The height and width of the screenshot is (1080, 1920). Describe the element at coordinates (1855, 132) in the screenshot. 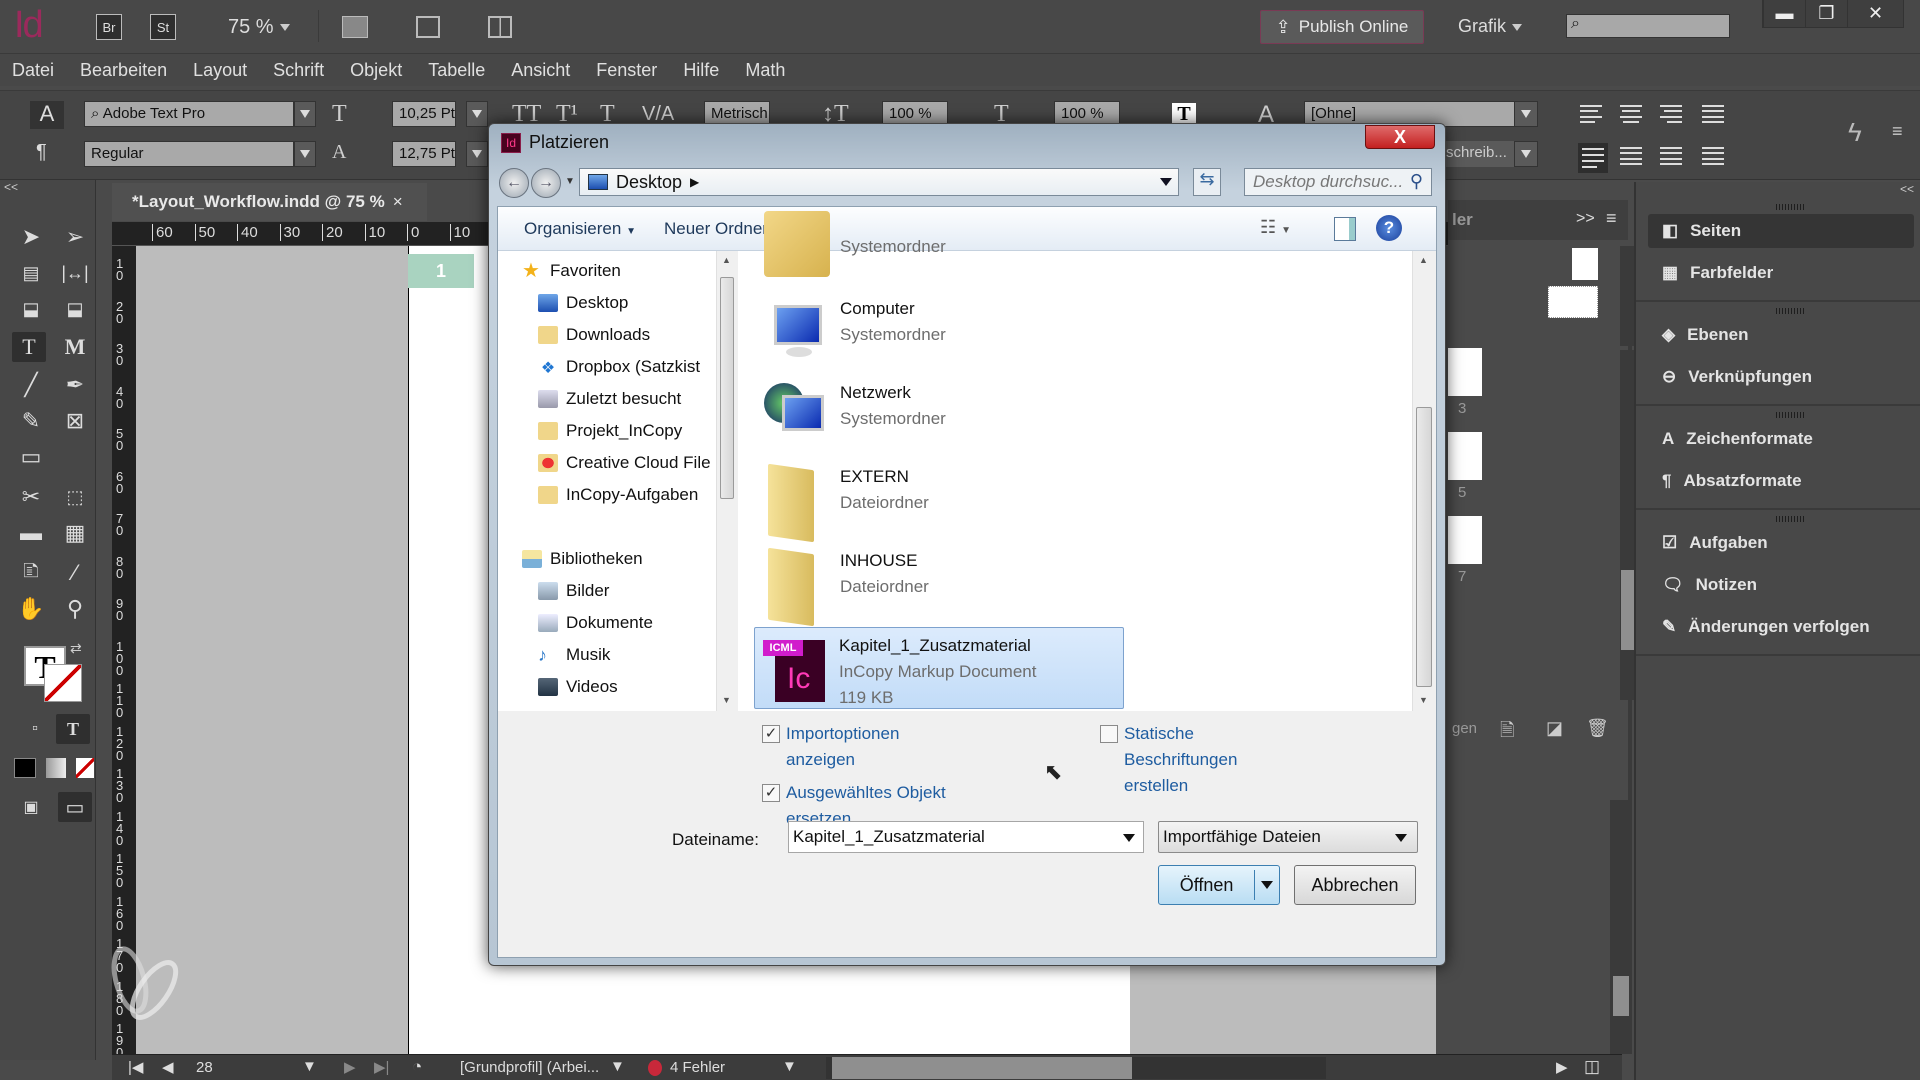

I see `quick-apply-icon: ϟ` at that location.